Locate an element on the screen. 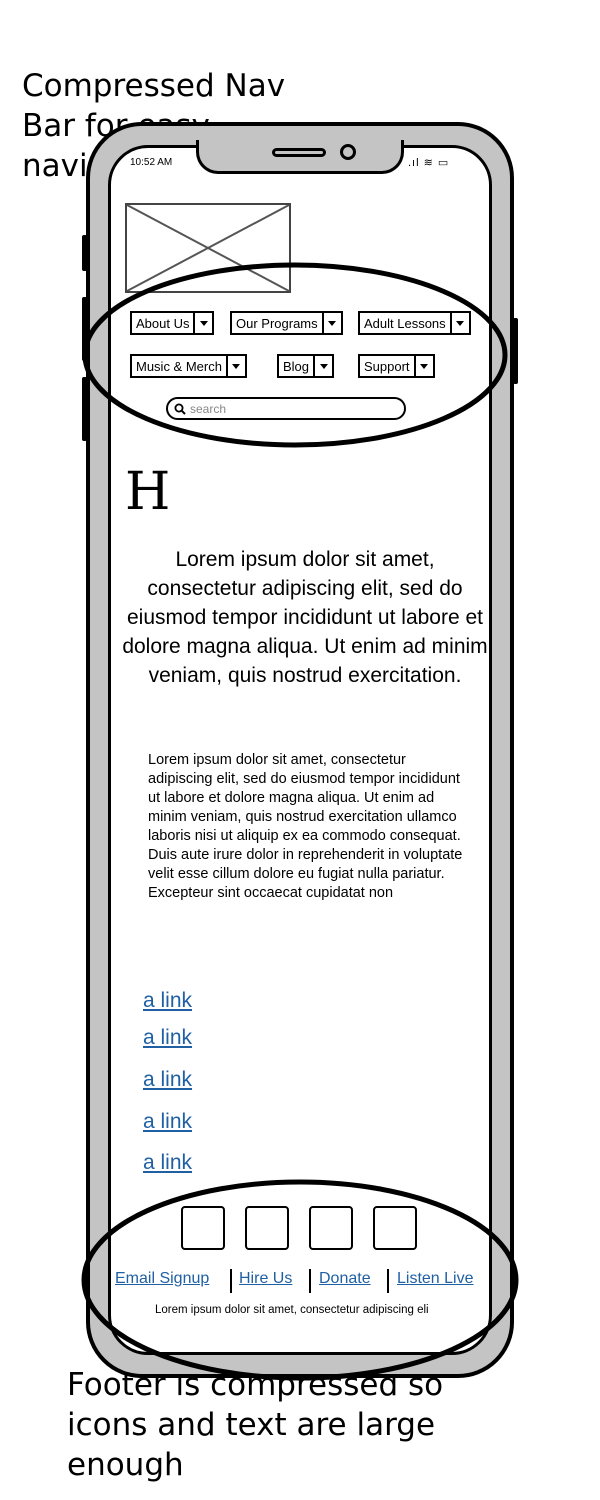 The width and height of the screenshot is (600, 1500). power-button is located at coordinates (515, 351).